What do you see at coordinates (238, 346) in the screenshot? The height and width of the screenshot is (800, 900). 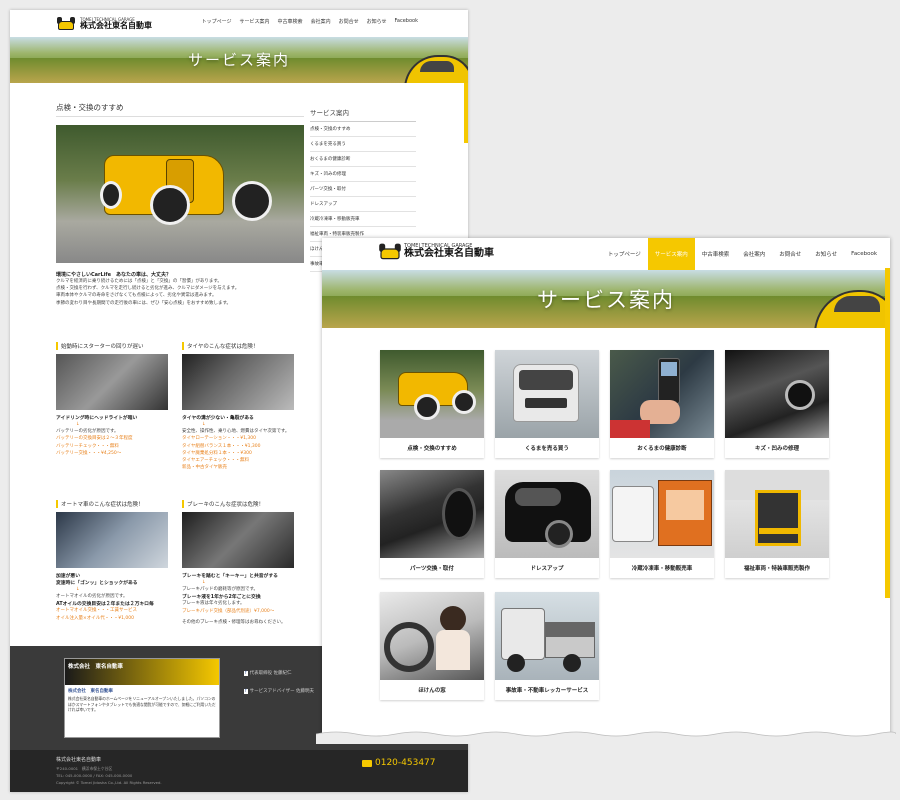 I see `section-title: タイヤのこんな症状は危険！` at bounding box center [238, 346].